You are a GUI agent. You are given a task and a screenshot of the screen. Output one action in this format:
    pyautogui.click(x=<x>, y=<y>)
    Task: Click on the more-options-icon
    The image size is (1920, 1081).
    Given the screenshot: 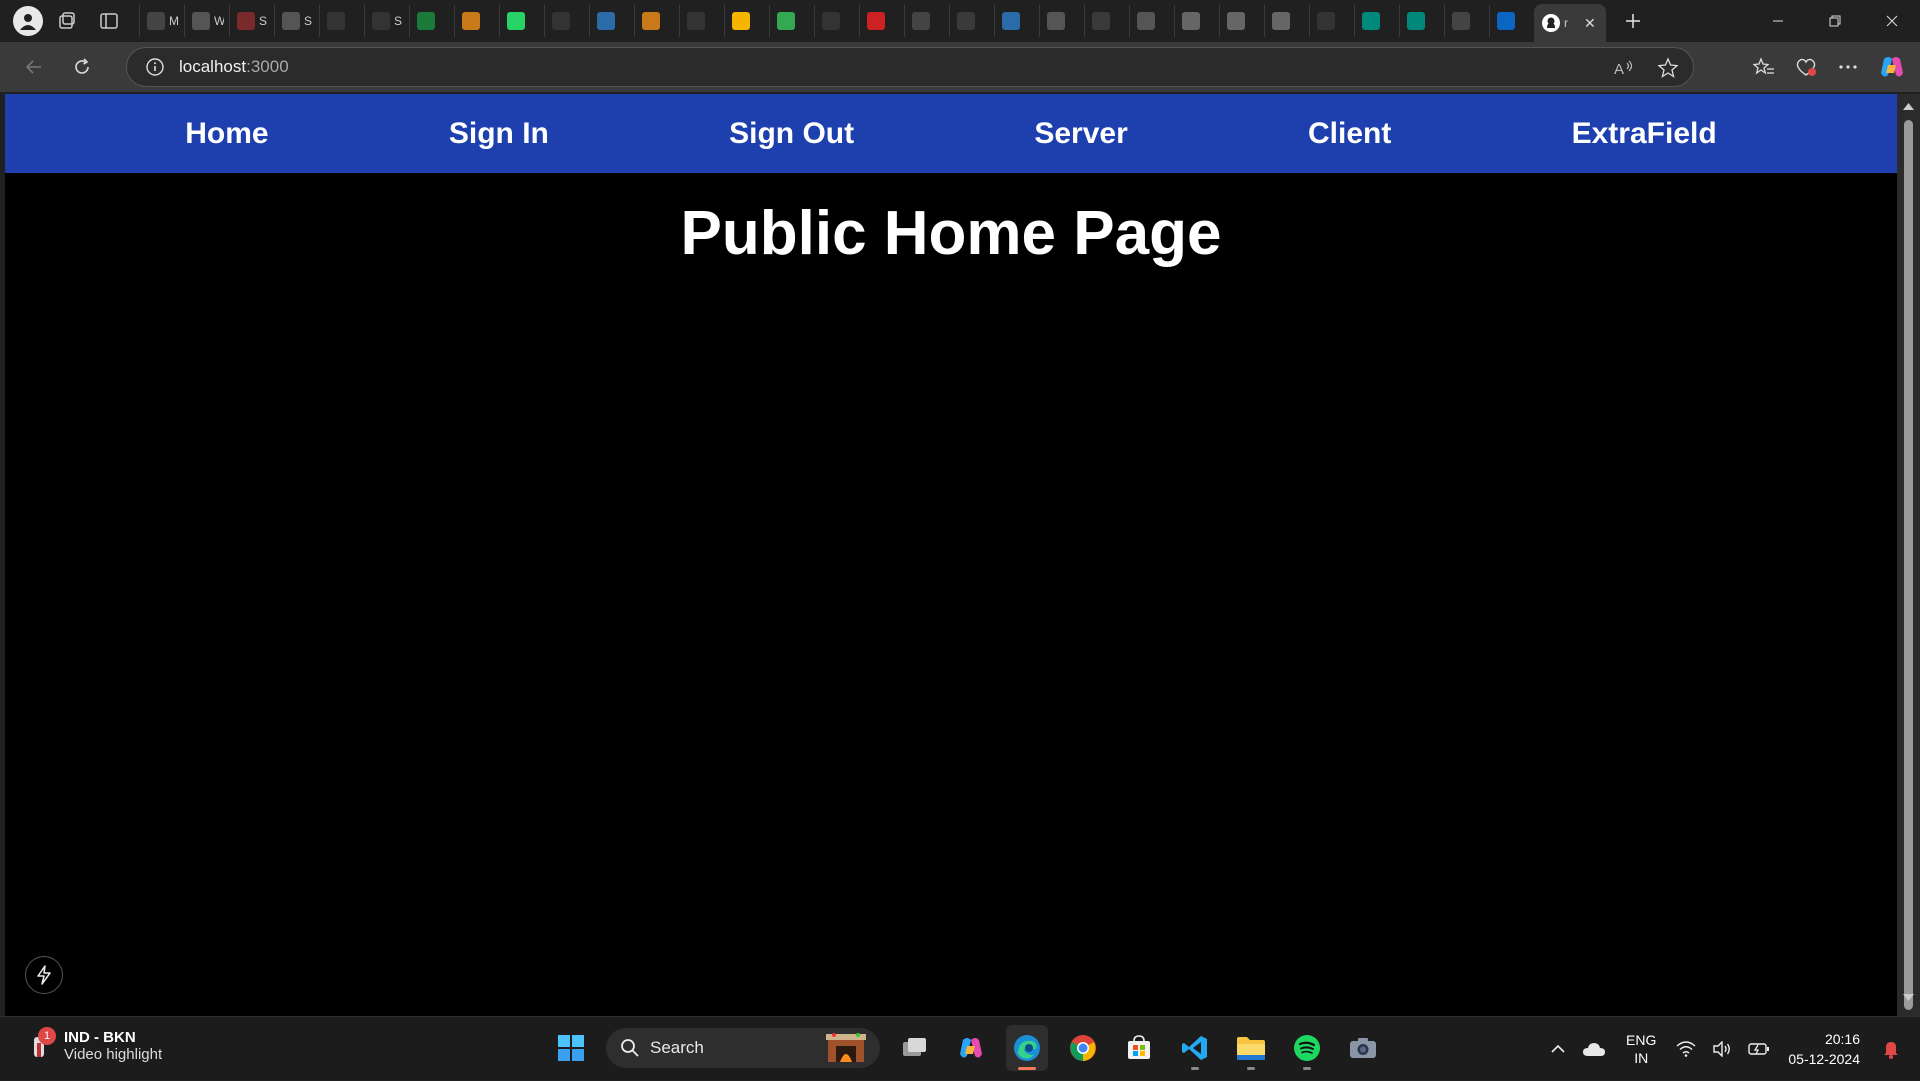 What is the action you would take?
    pyautogui.click(x=1848, y=67)
    